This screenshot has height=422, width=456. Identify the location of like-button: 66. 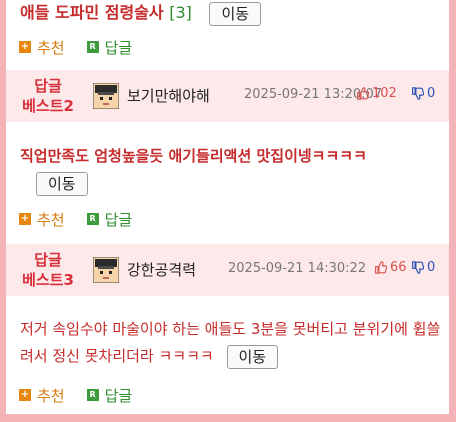
(390, 267).